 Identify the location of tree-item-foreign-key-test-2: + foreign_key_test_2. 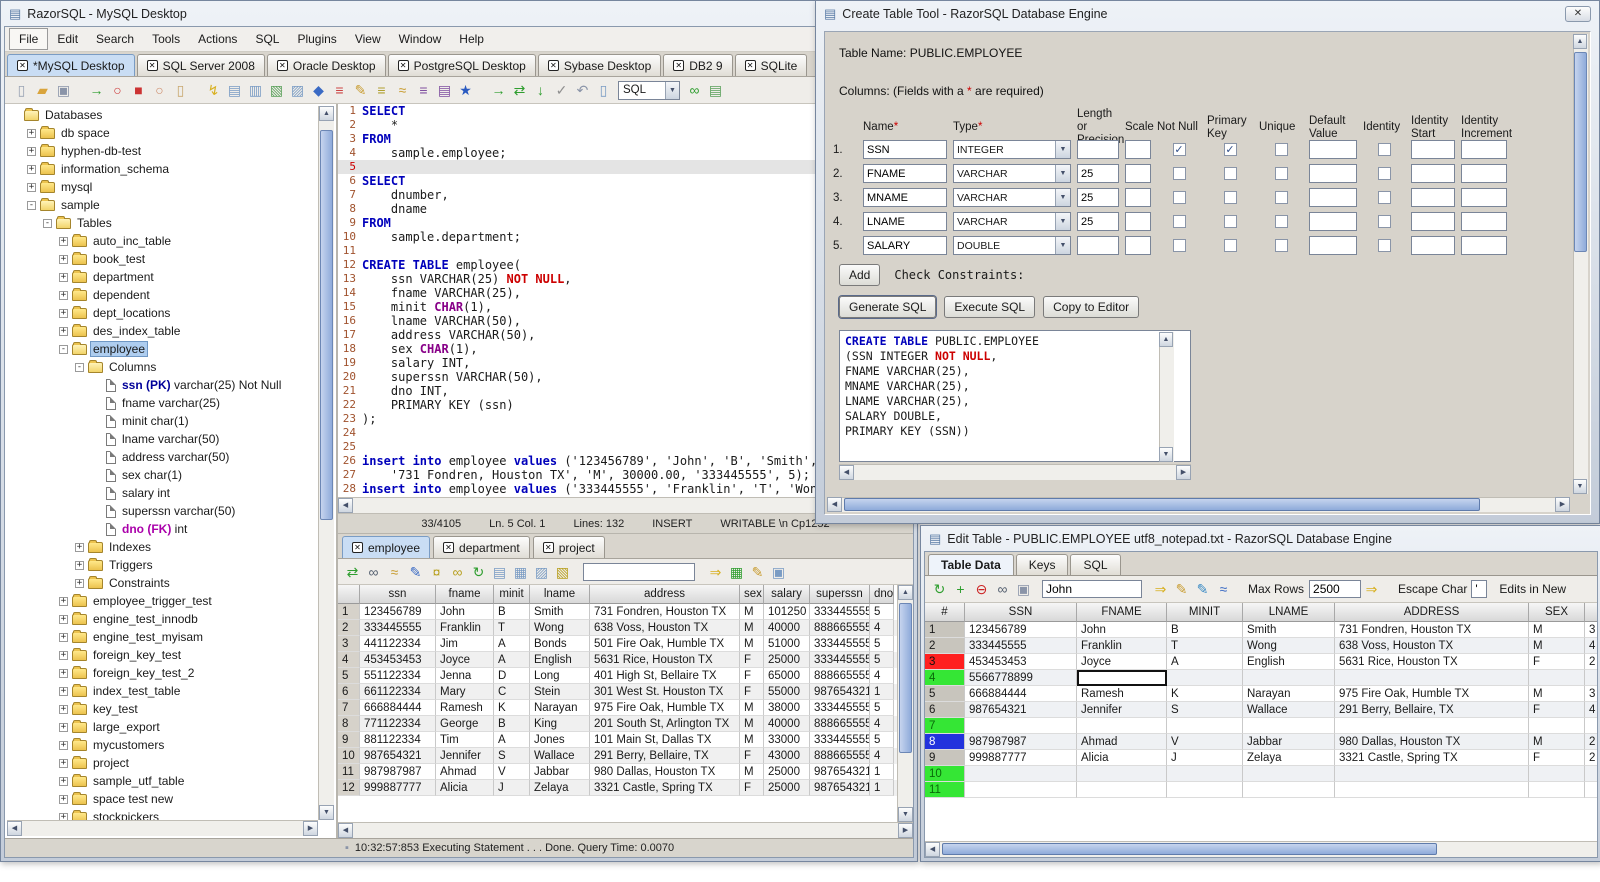
(162, 673).